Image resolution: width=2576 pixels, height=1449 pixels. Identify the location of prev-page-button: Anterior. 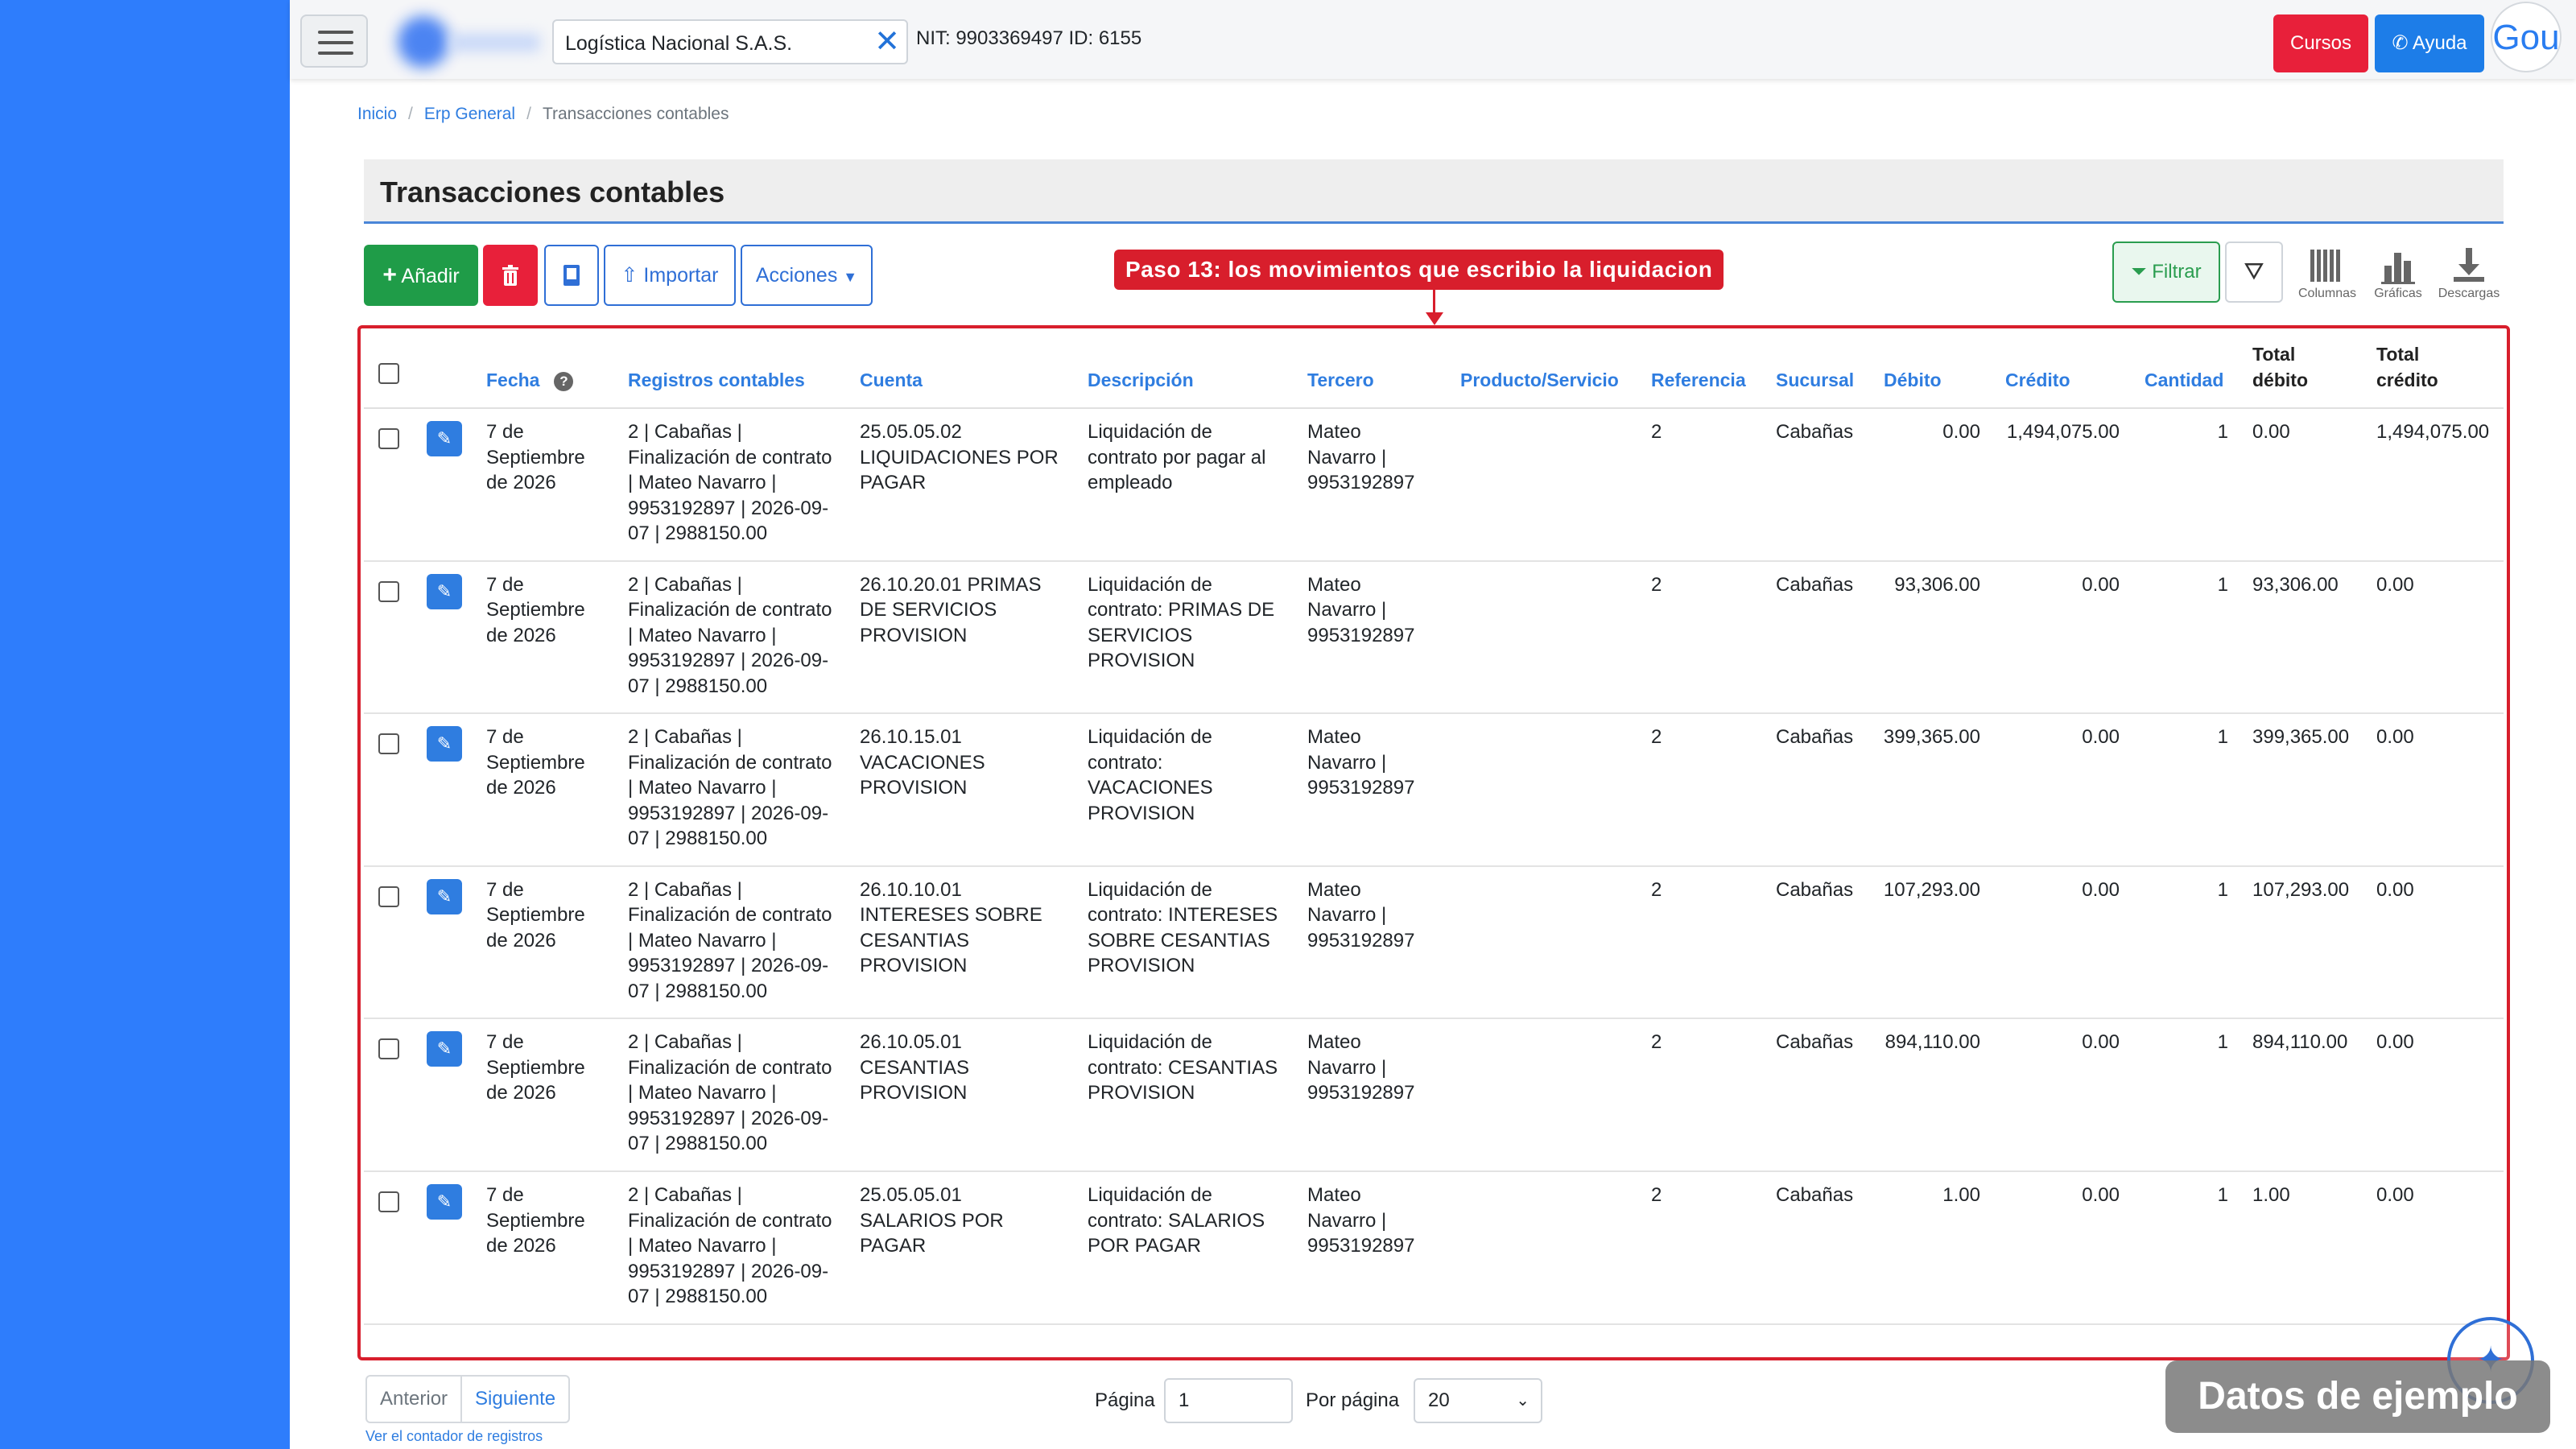
(415, 1399).